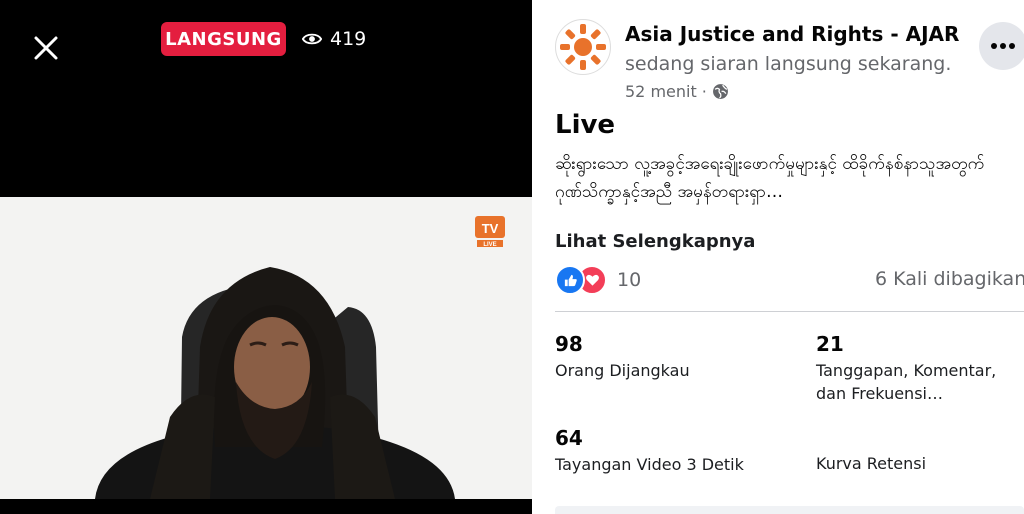 The height and width of the screenshot is (514, 1024). Describe the element at coordinates (830, 344) in the screenshot. I see `stat-value: 21` at that location.